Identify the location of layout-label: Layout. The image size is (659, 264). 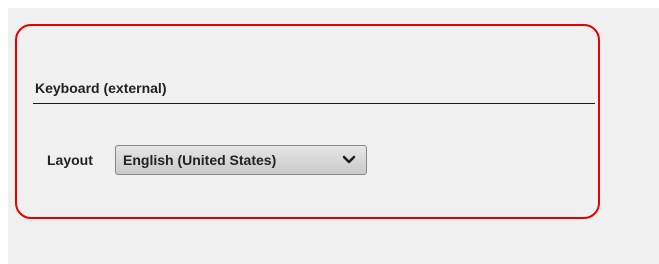
(70, 160).